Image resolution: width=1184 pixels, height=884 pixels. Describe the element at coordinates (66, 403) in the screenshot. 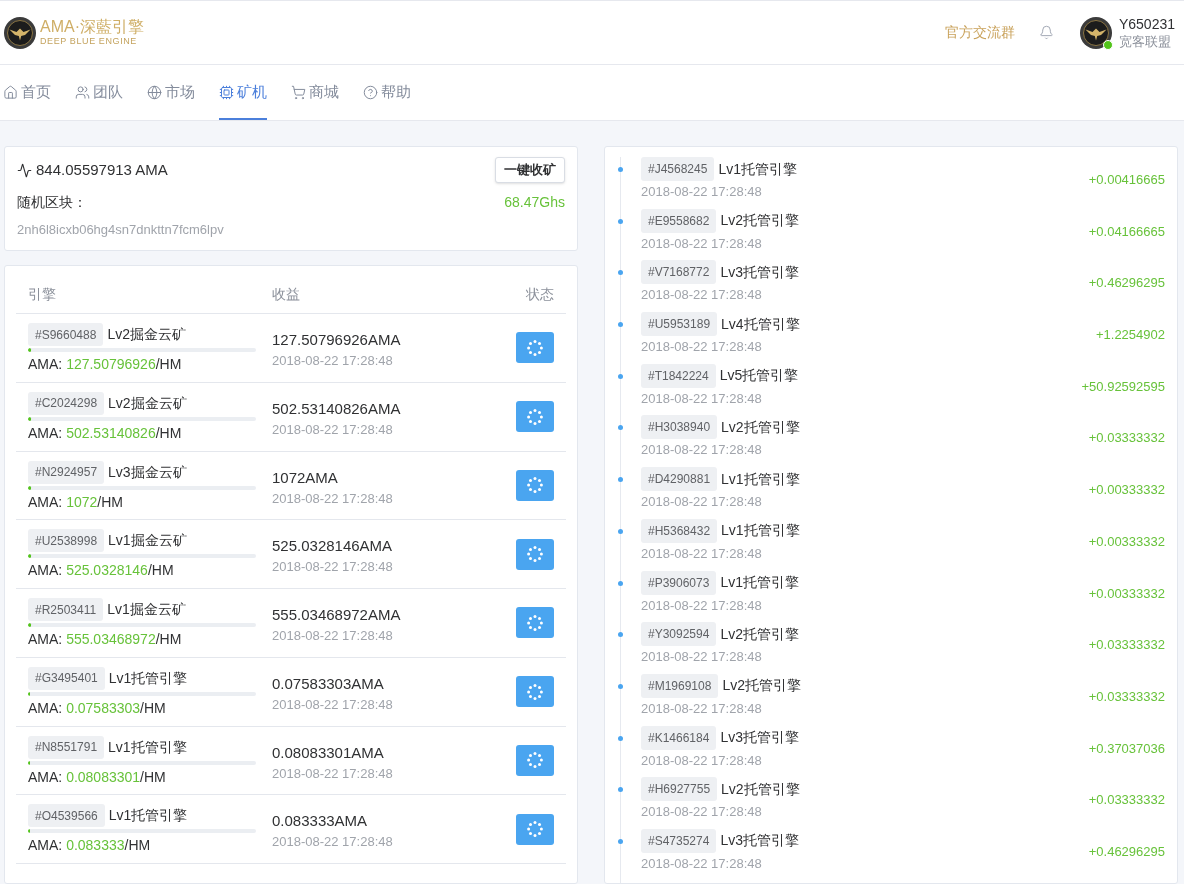

I see `engine-id-tag: #C2024298` at that location.